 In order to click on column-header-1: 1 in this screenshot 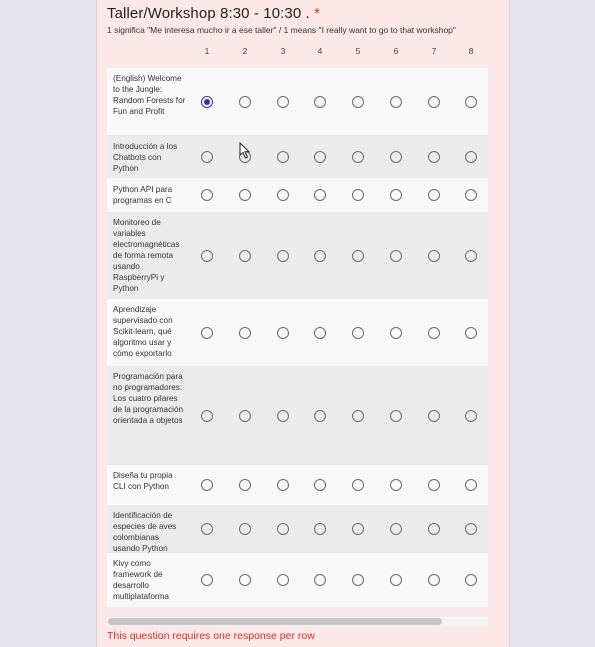, I will do `click(207, 51)`.